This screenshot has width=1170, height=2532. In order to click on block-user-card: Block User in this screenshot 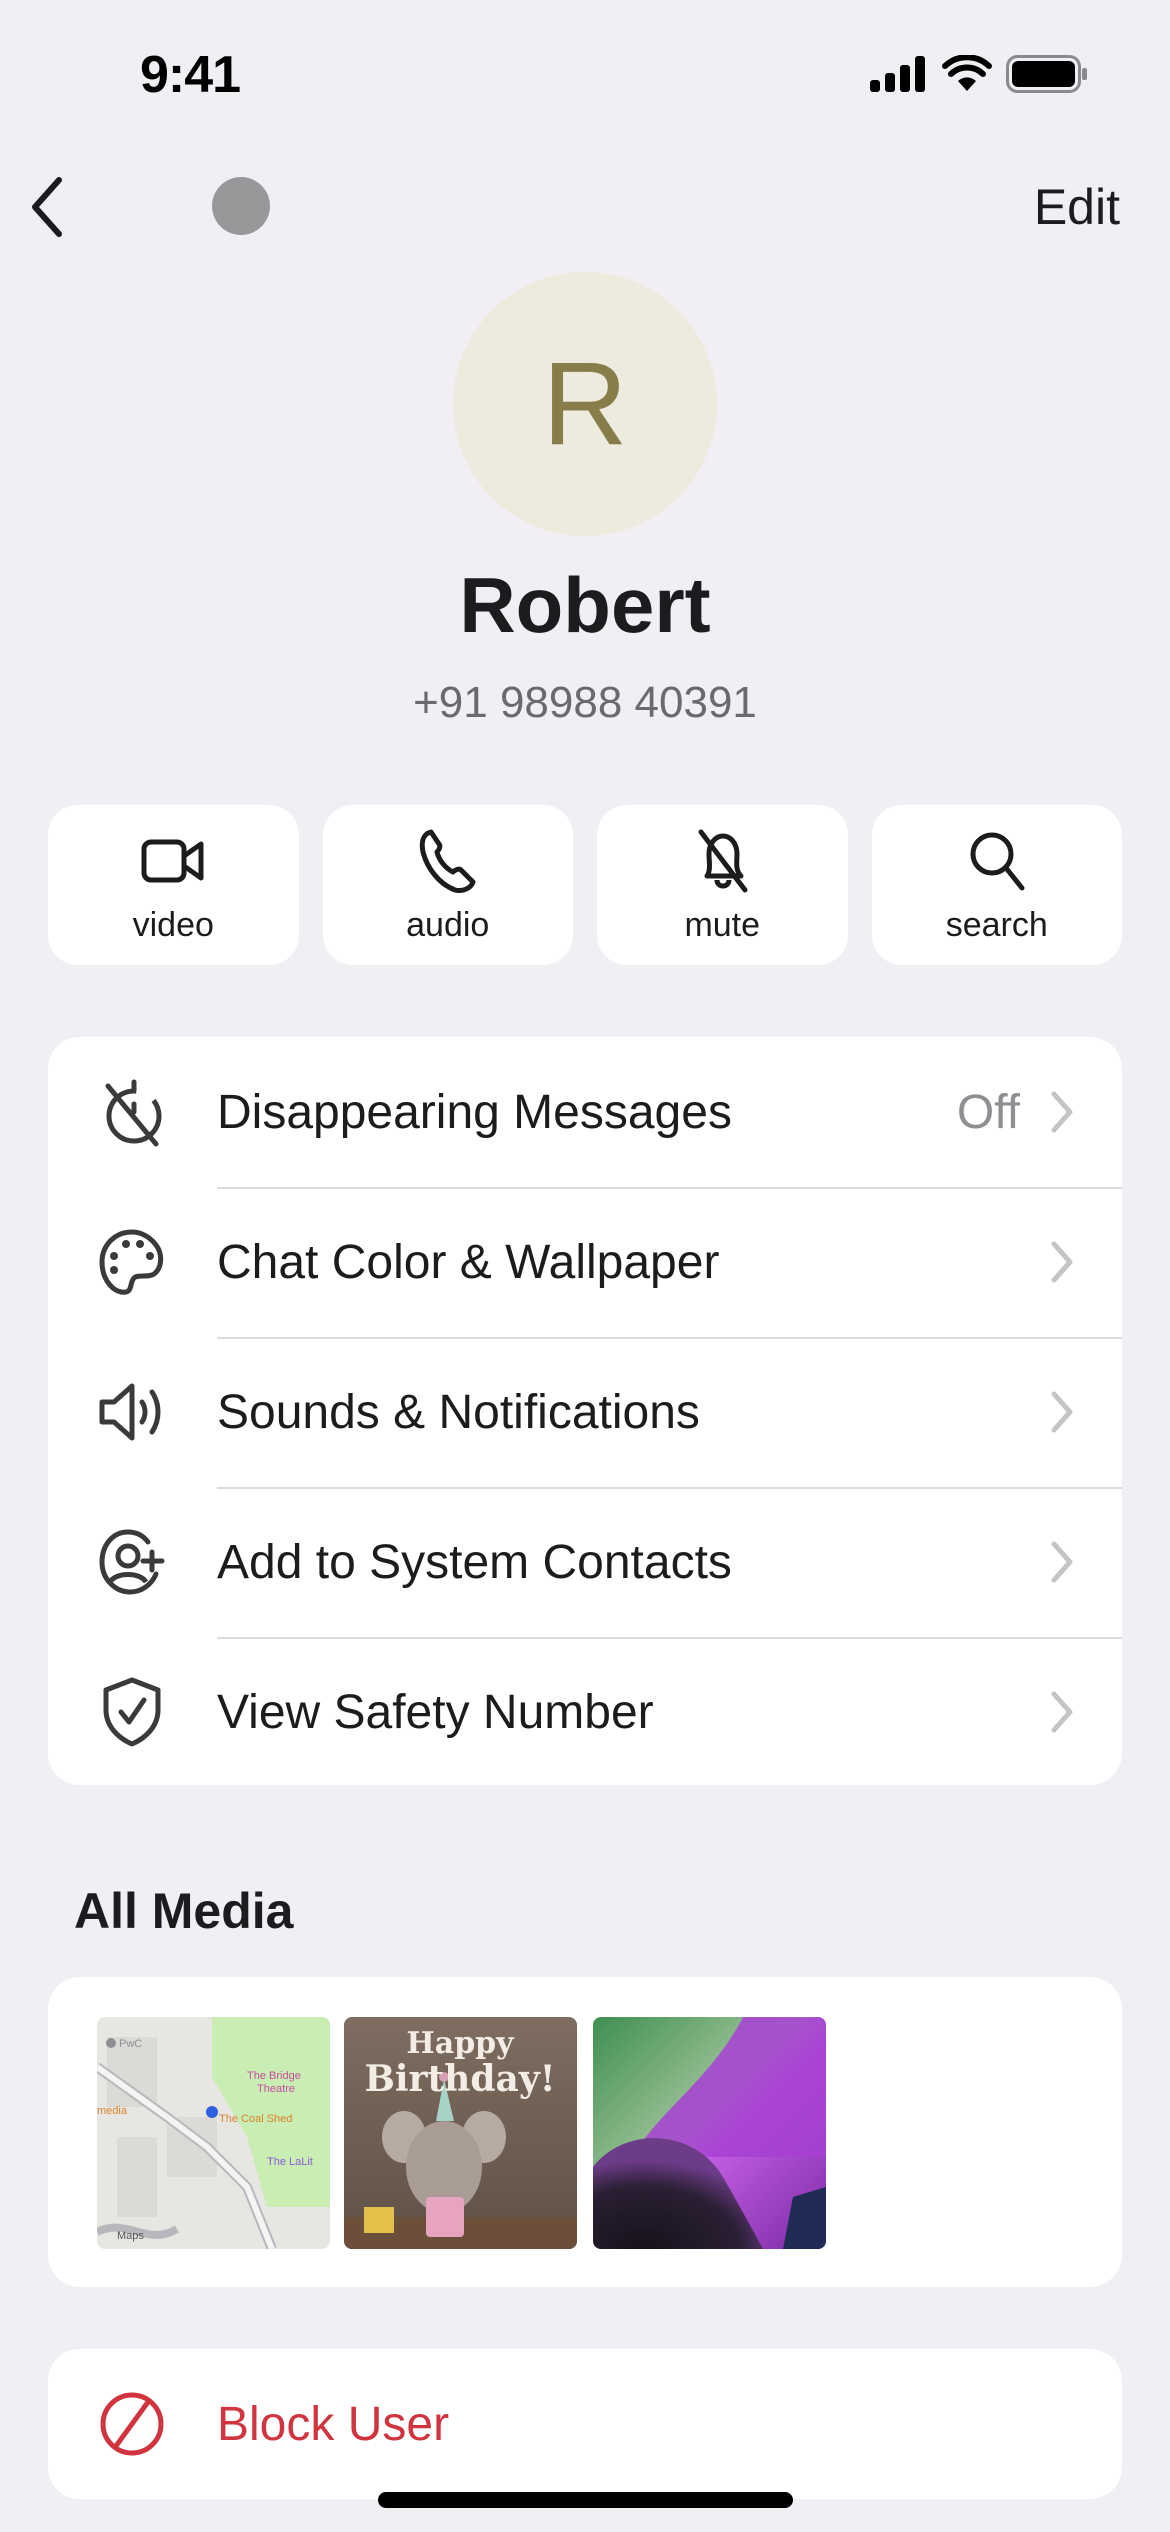, I will do `click(585, 2424)`.